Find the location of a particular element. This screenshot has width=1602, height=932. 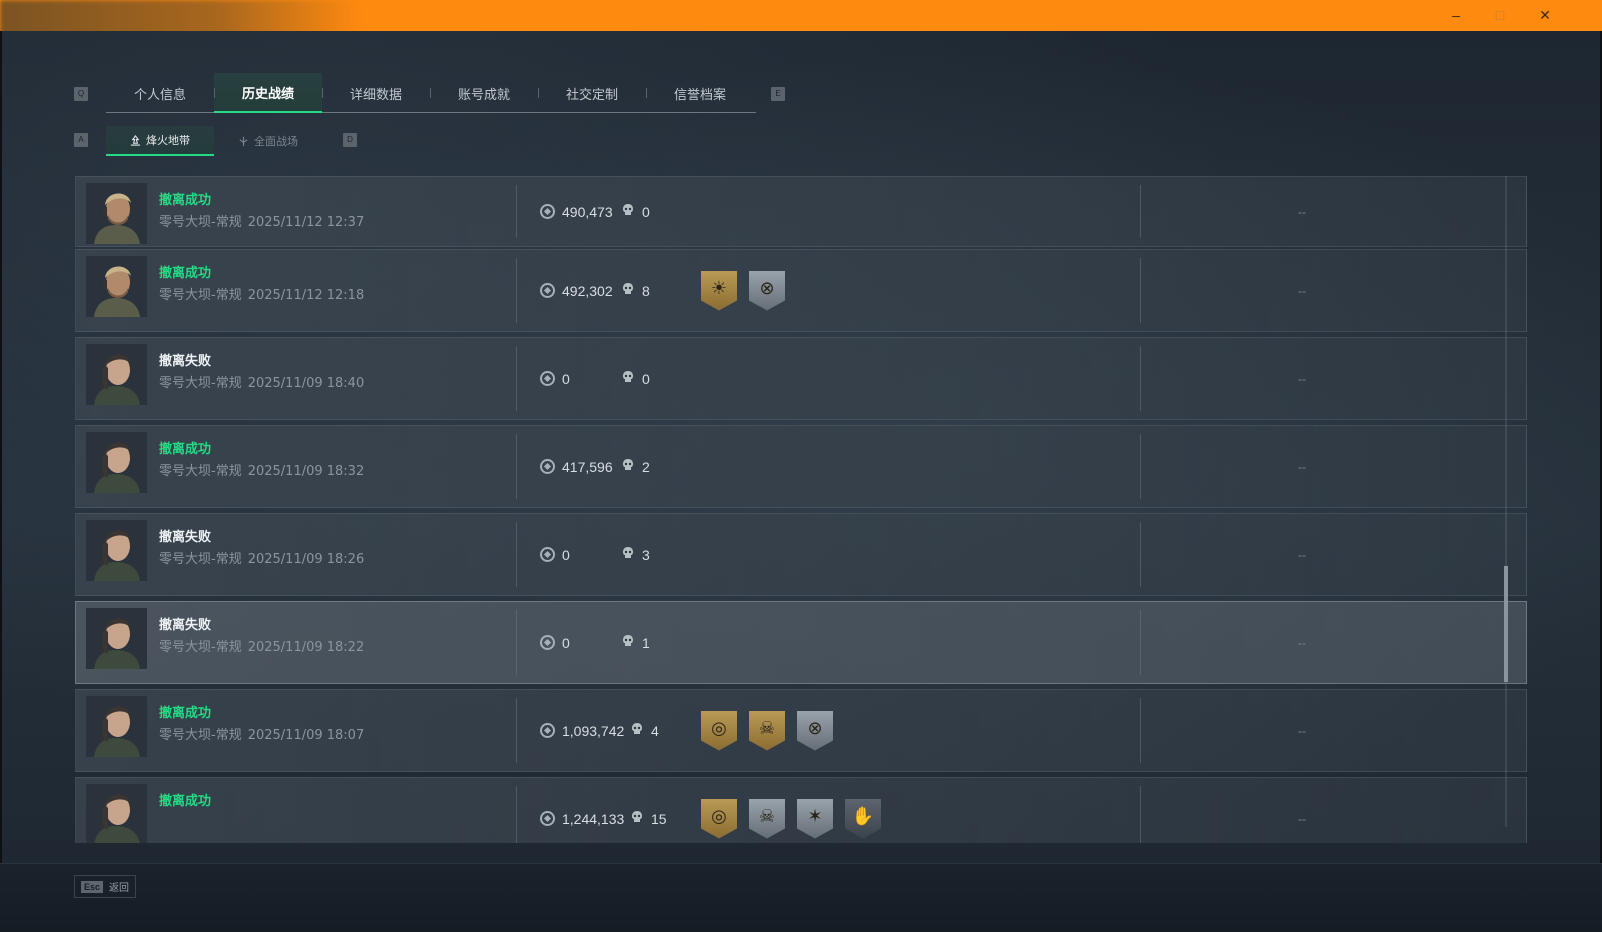

subtab-label: 全面战场 is located at coordinates (276, 142).